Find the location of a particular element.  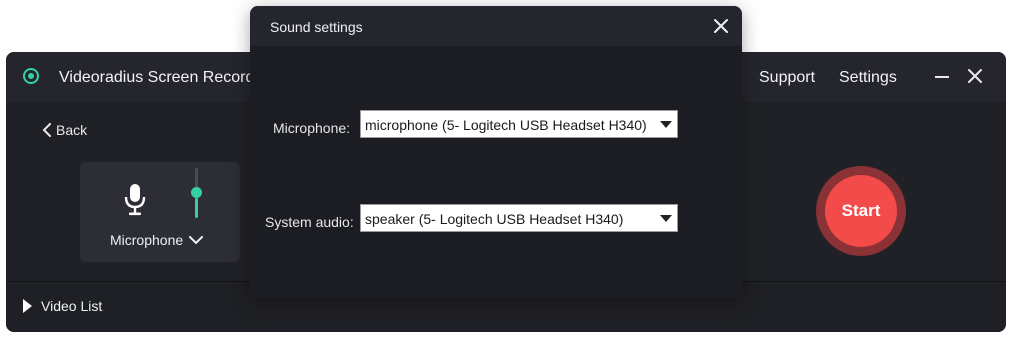

close-icon is located at coordinates (975, 76).